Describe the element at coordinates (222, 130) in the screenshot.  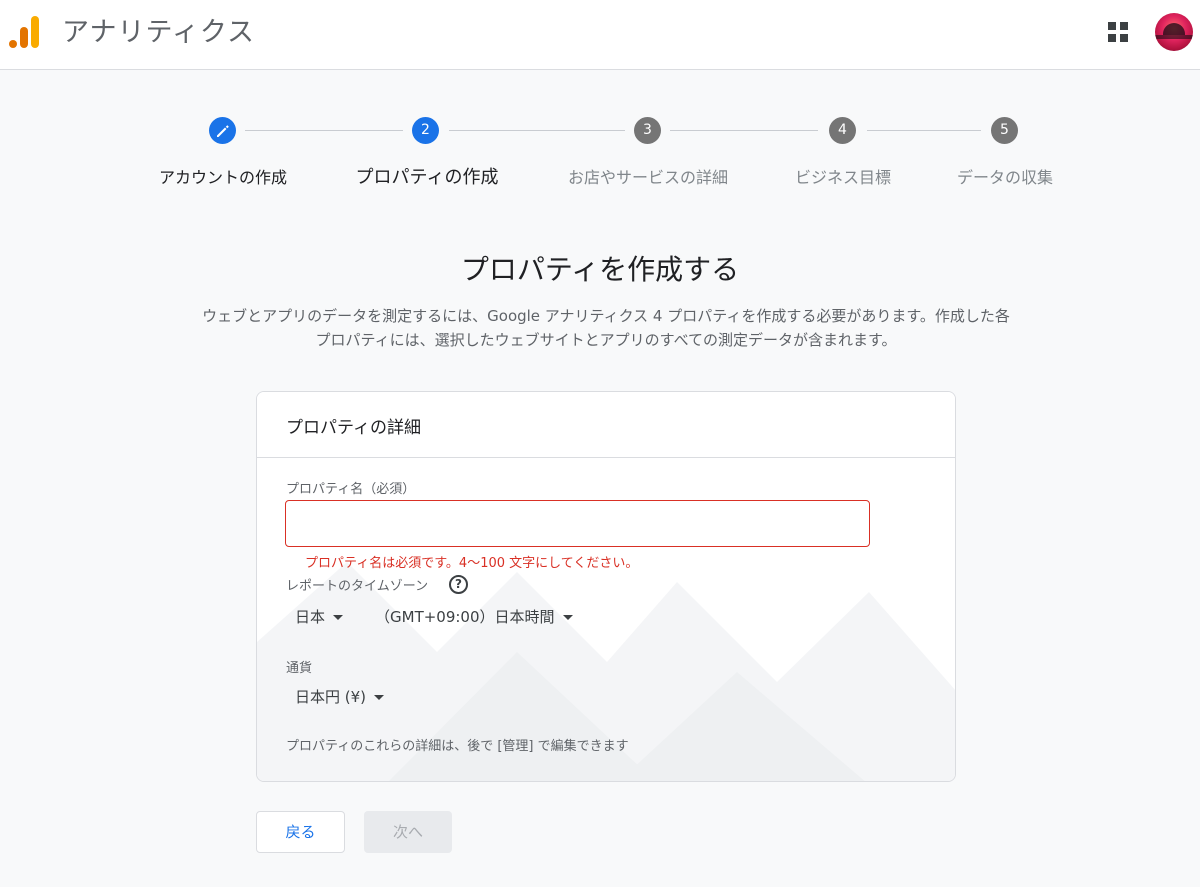
I see `step-1-pencil-icon` at that location.